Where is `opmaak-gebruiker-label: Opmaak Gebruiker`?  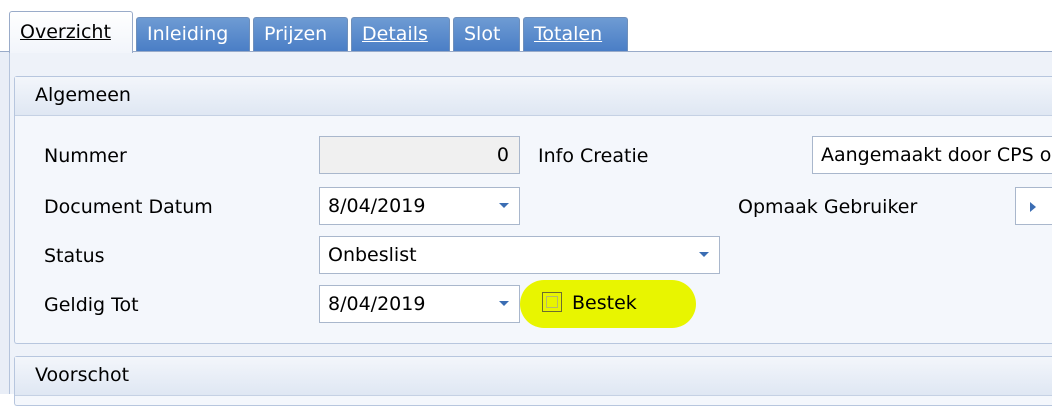 opmaak-gebruiker-label: Opmaak Gebruiker is located at coordinates (828, 207).